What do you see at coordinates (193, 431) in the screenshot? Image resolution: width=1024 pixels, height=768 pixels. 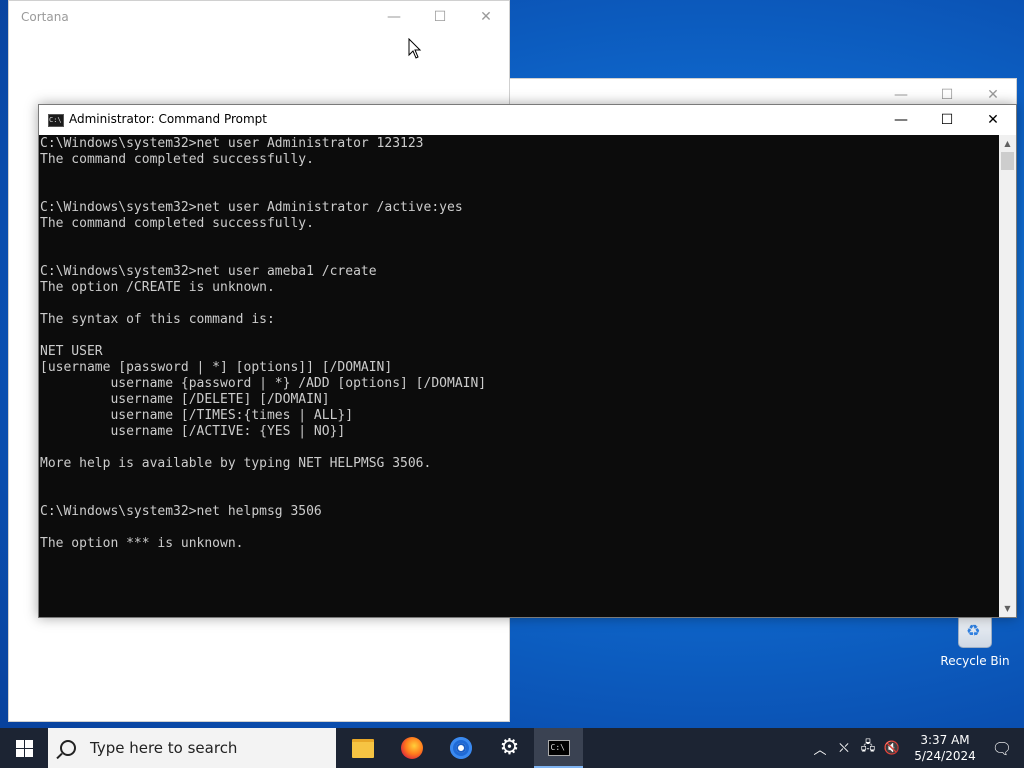 I see `console-line: username [/ACTIVE: {YES | NO}]` at bounding box center [193, 431].